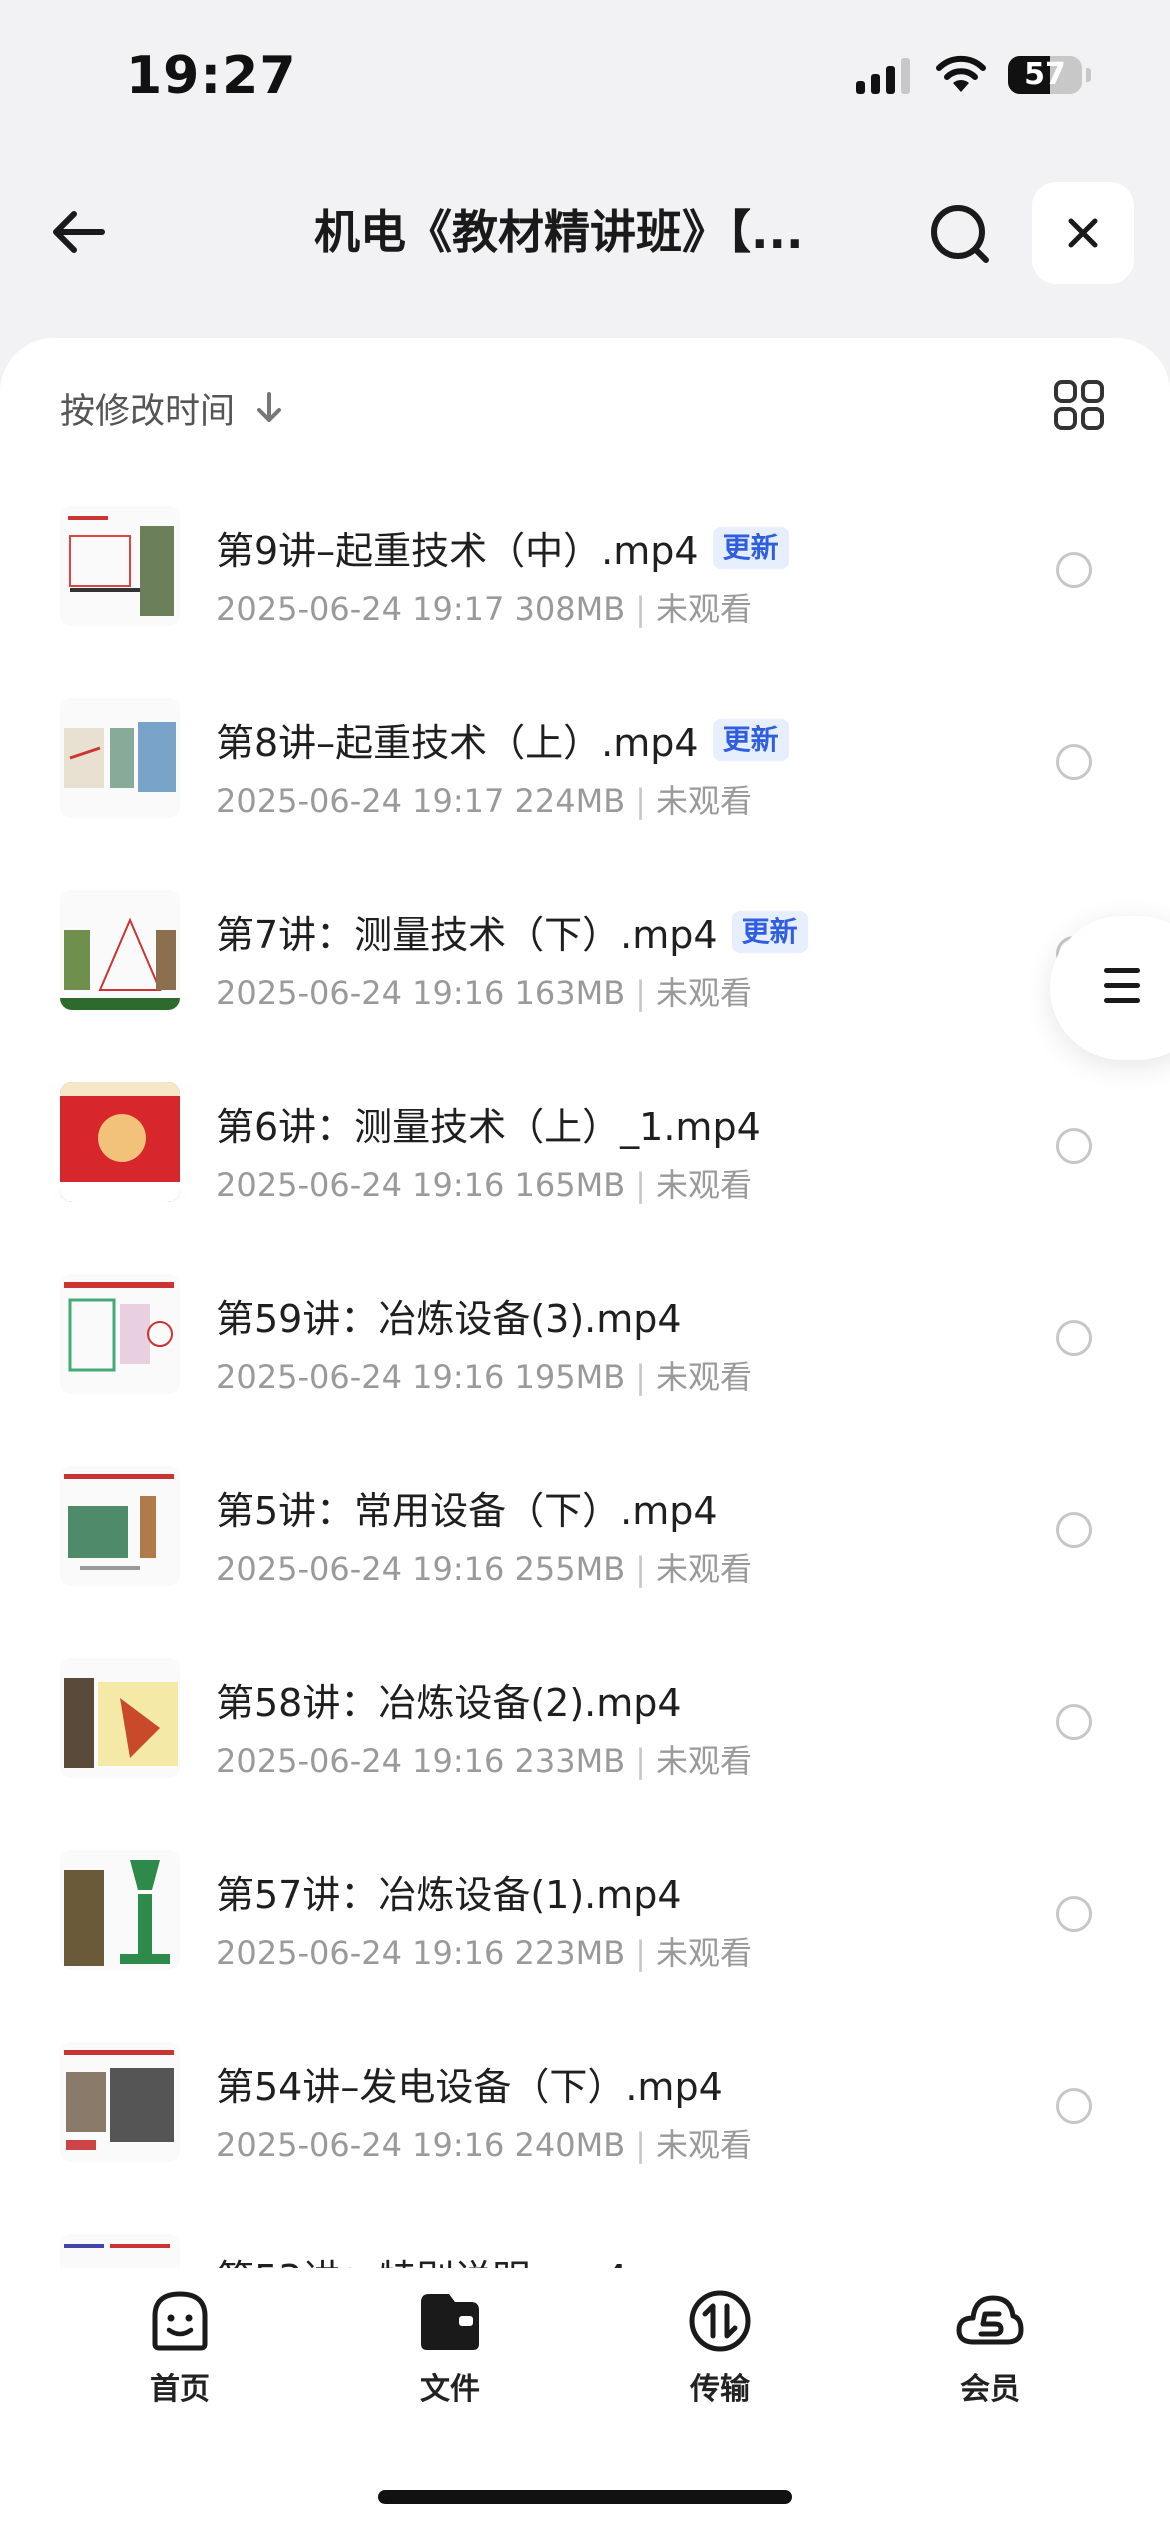 This screenshot has width=1170, height=2532. I want to click on file-size: 195MB, so click(570, 1377).